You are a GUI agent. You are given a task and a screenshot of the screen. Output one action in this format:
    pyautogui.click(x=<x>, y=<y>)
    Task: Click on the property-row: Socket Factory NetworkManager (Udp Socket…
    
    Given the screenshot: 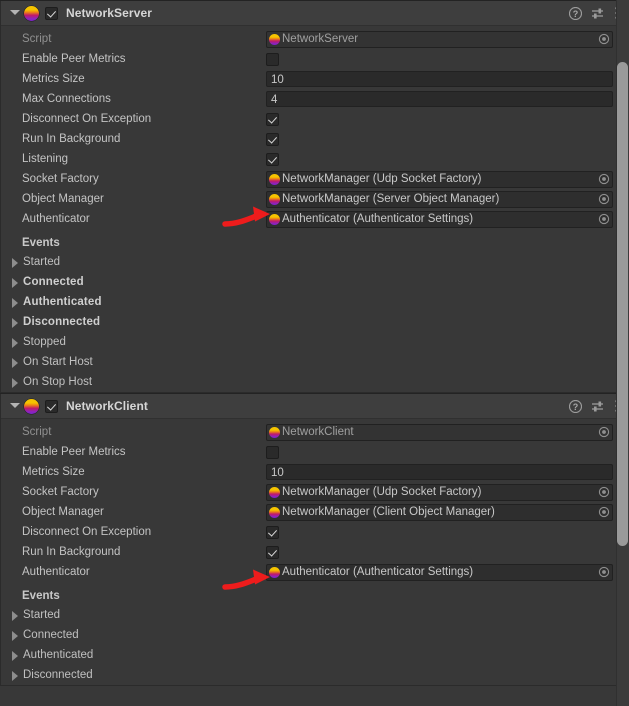 What is the action you would take?
    pyautogui.click(x=314, y=492)
    